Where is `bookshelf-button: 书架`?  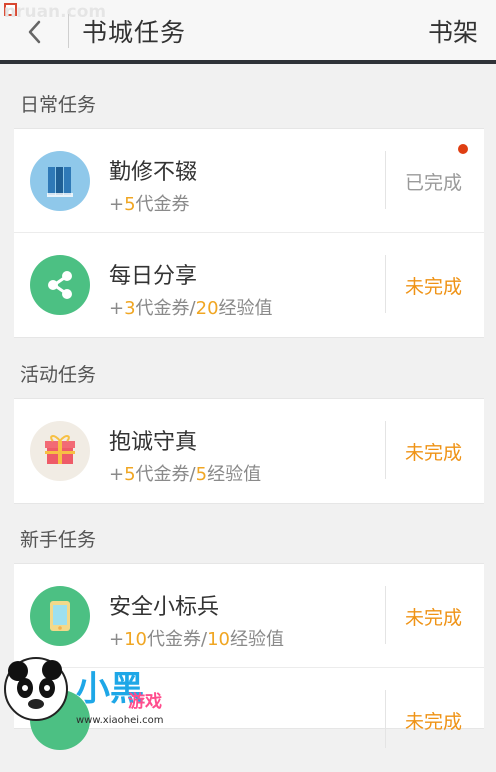
bookshelf-button: 书架 is located at coordinates (453, 31).